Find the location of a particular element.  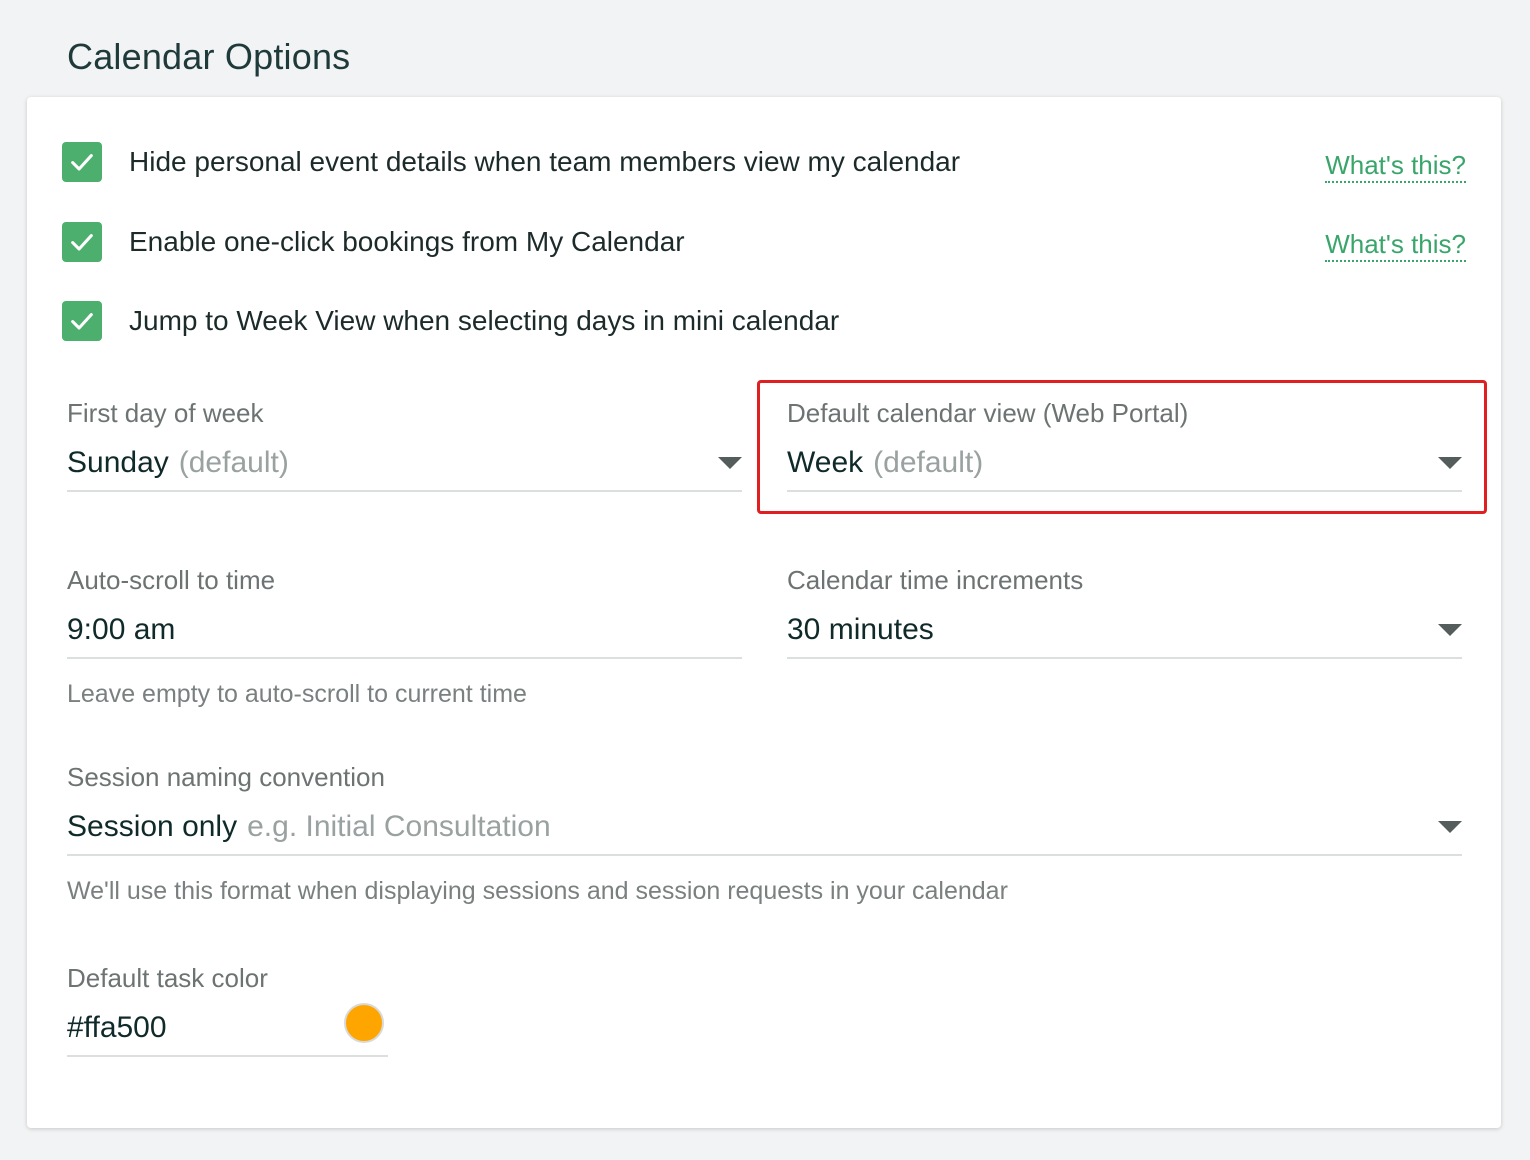

selected-value: Week is located at coordinates (825, 462).